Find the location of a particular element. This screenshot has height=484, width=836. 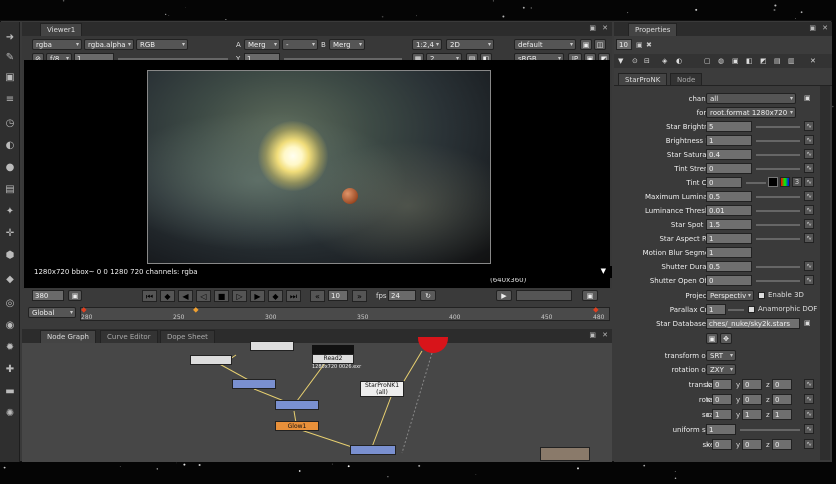

keyer-tool-icon: ✦ is located at coordinates (10, 212).